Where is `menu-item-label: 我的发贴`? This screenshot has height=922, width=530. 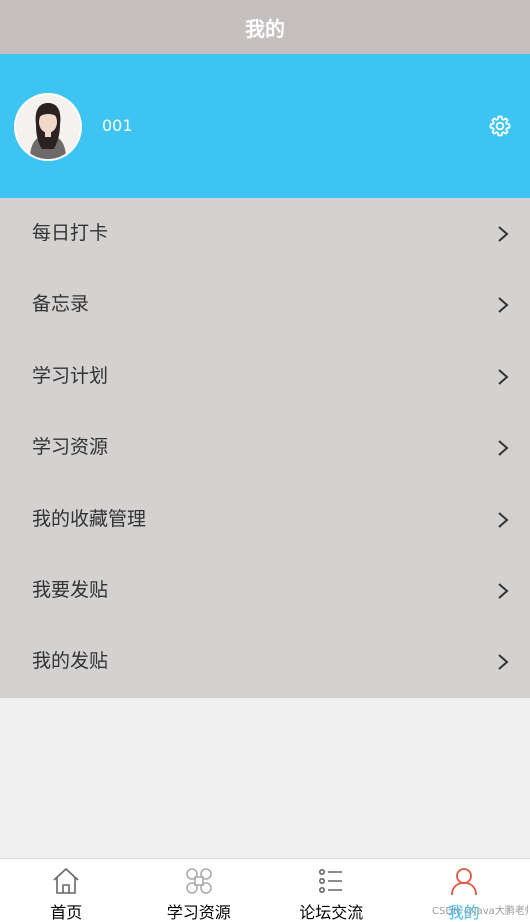 menu-item-label: 我的发贴 is located at coordinates (70, 661).